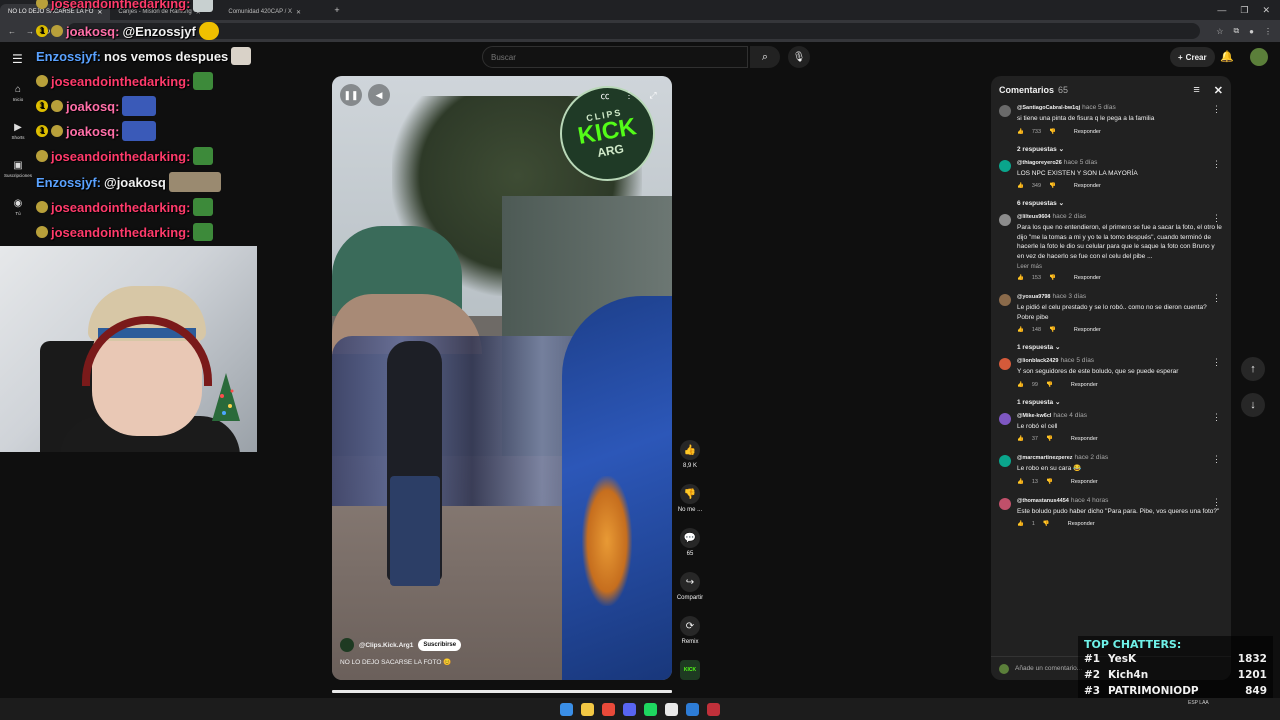 The image size is (1280, 720). What do you see at coordinates (347, 645) in the screenshot?
I see `channel-avatar` at bounding box center [347, 645].